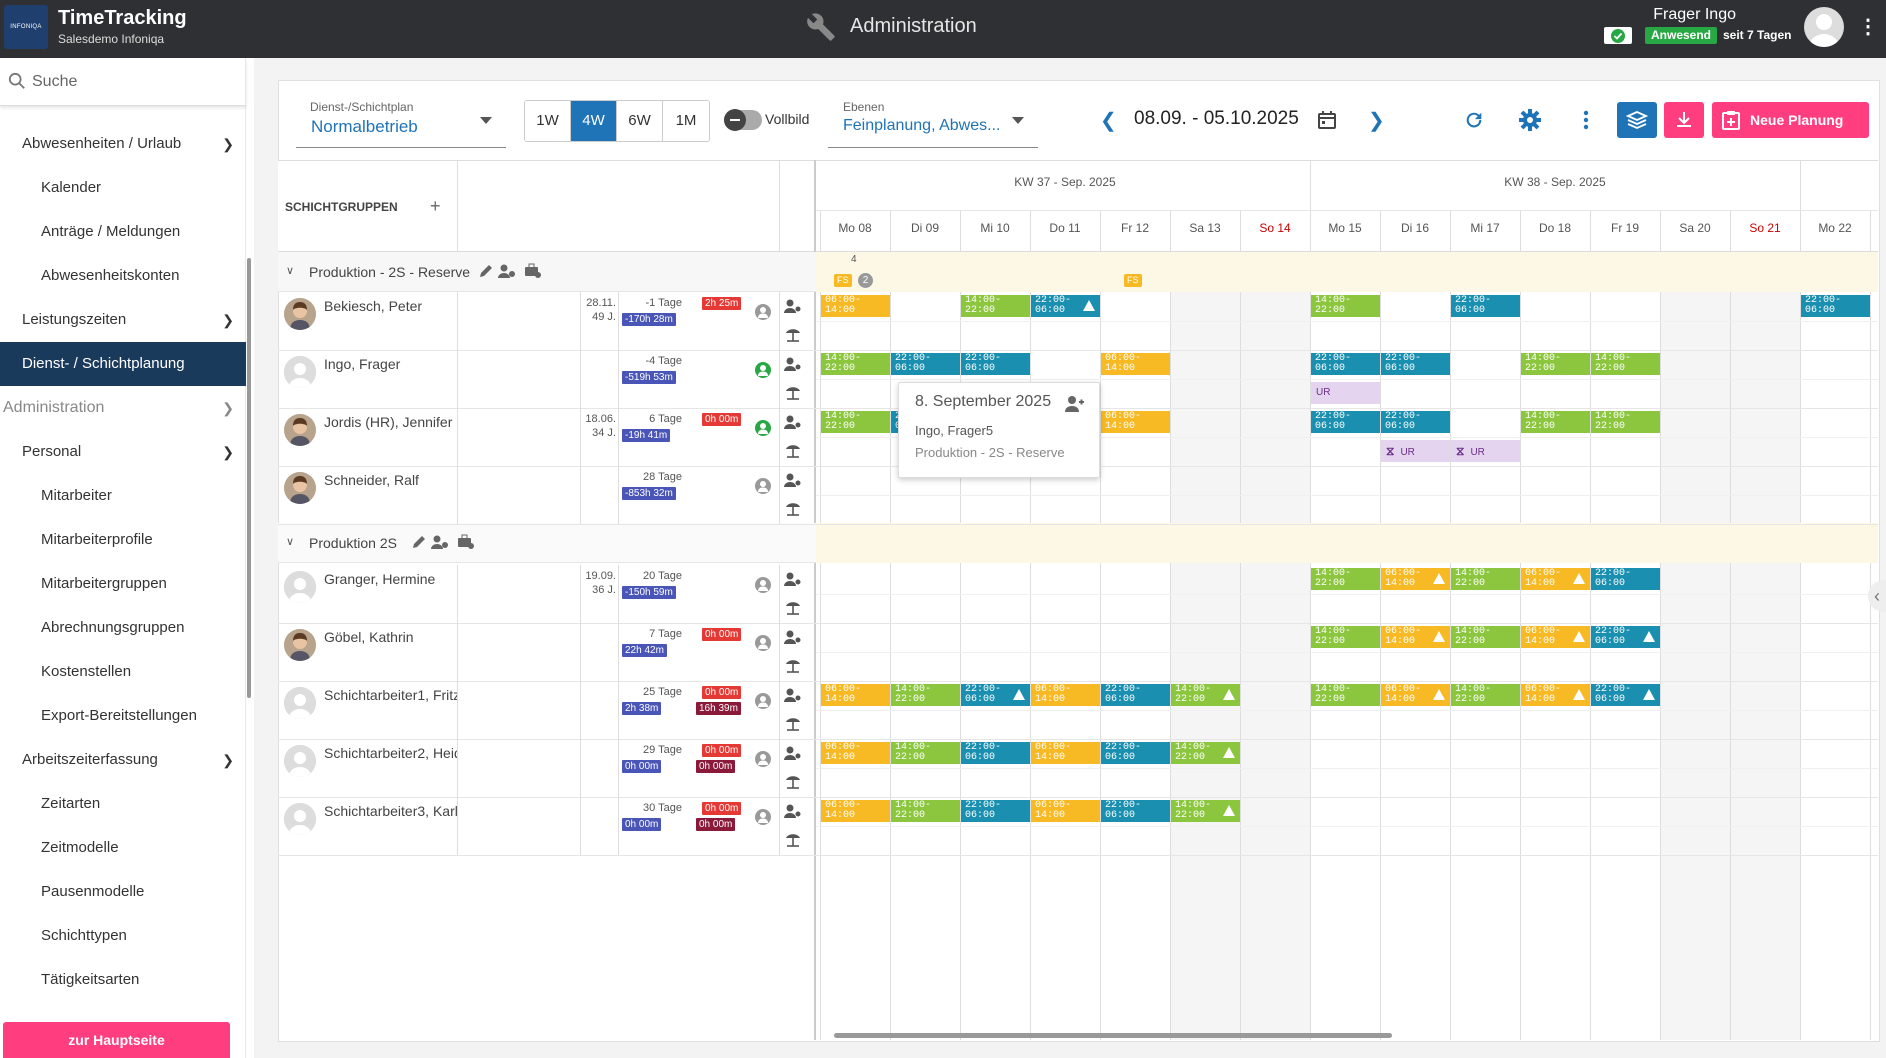  What do you see at coordinates (123, 760) in the screenshot?
I see `sidebar-item-arbeitszeiterfassung: Arbeitszeiterfassung ❯` at bounding box center [123, 760].